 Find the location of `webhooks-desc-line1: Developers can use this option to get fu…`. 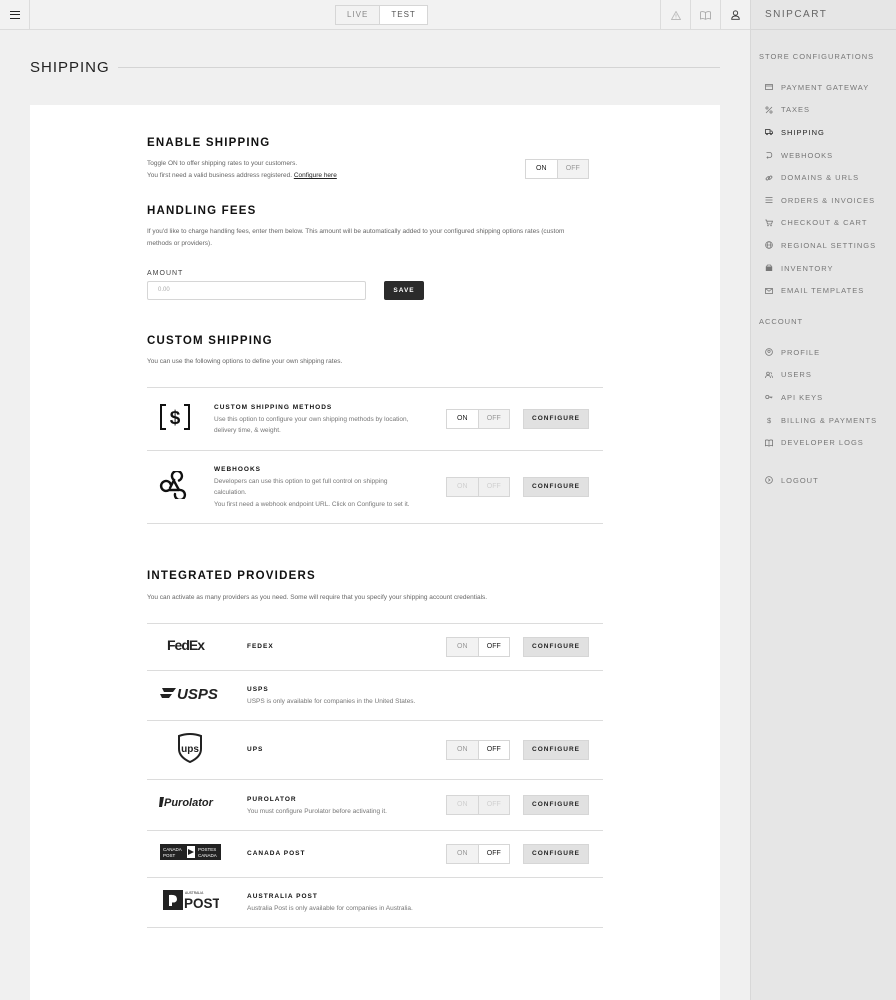

webhooks-desc-line1: Developers can use this option to get fu… is located at coordinates (301, 481).